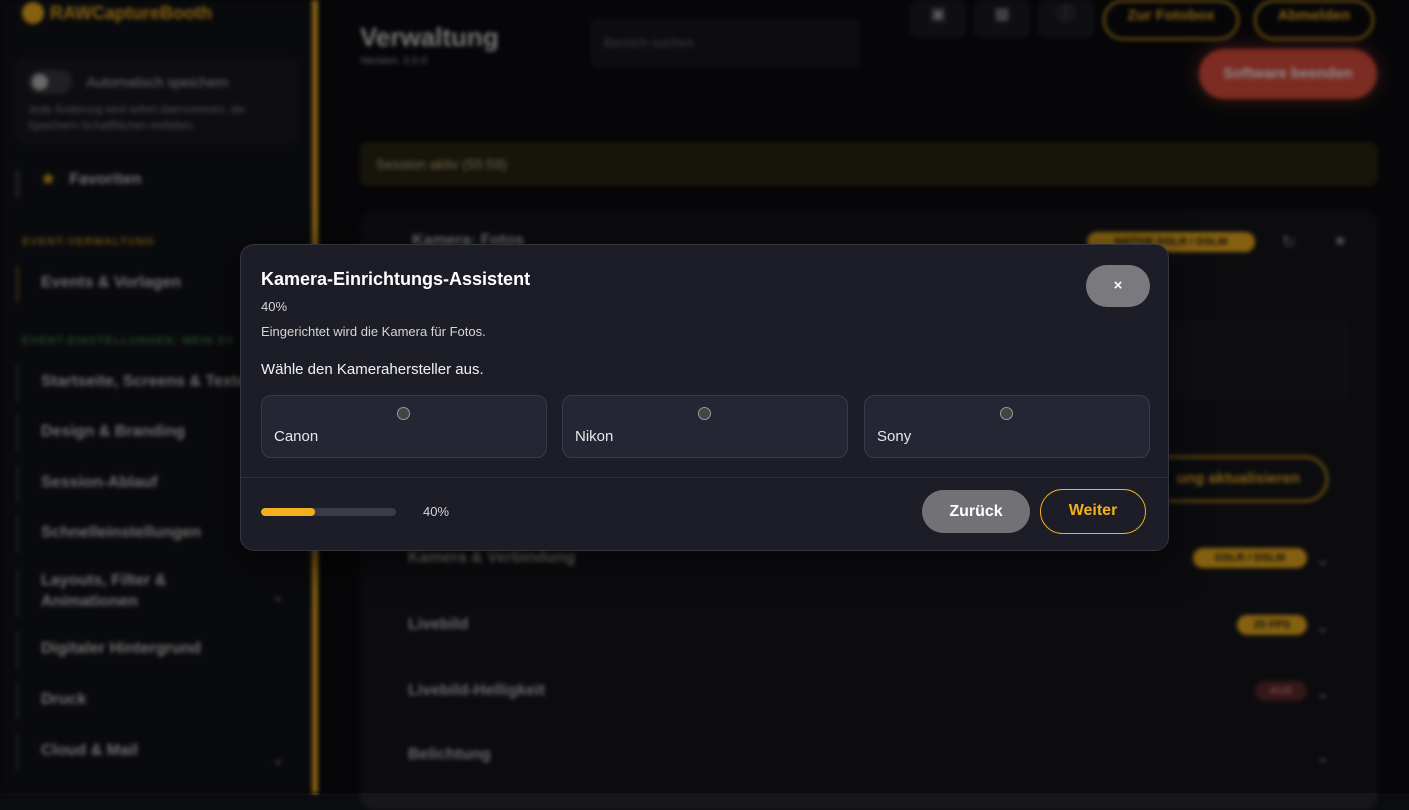  Describe the element at coordinates (1118, 286) in the screenshot. I see `close-button: ×` at that location.